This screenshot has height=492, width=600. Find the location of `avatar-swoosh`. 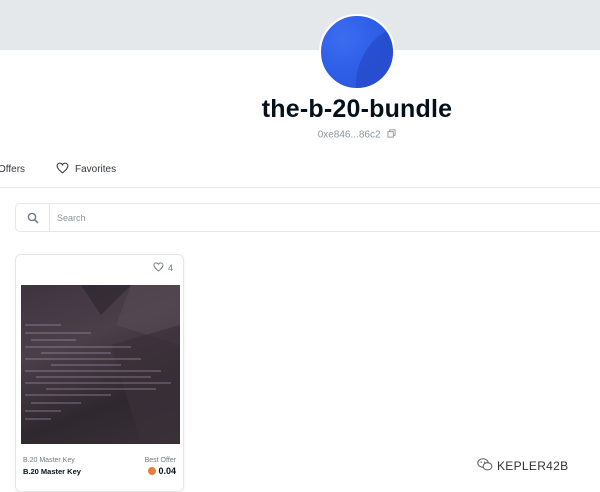

avatar-swoosh is located at coordinates (367, 52).